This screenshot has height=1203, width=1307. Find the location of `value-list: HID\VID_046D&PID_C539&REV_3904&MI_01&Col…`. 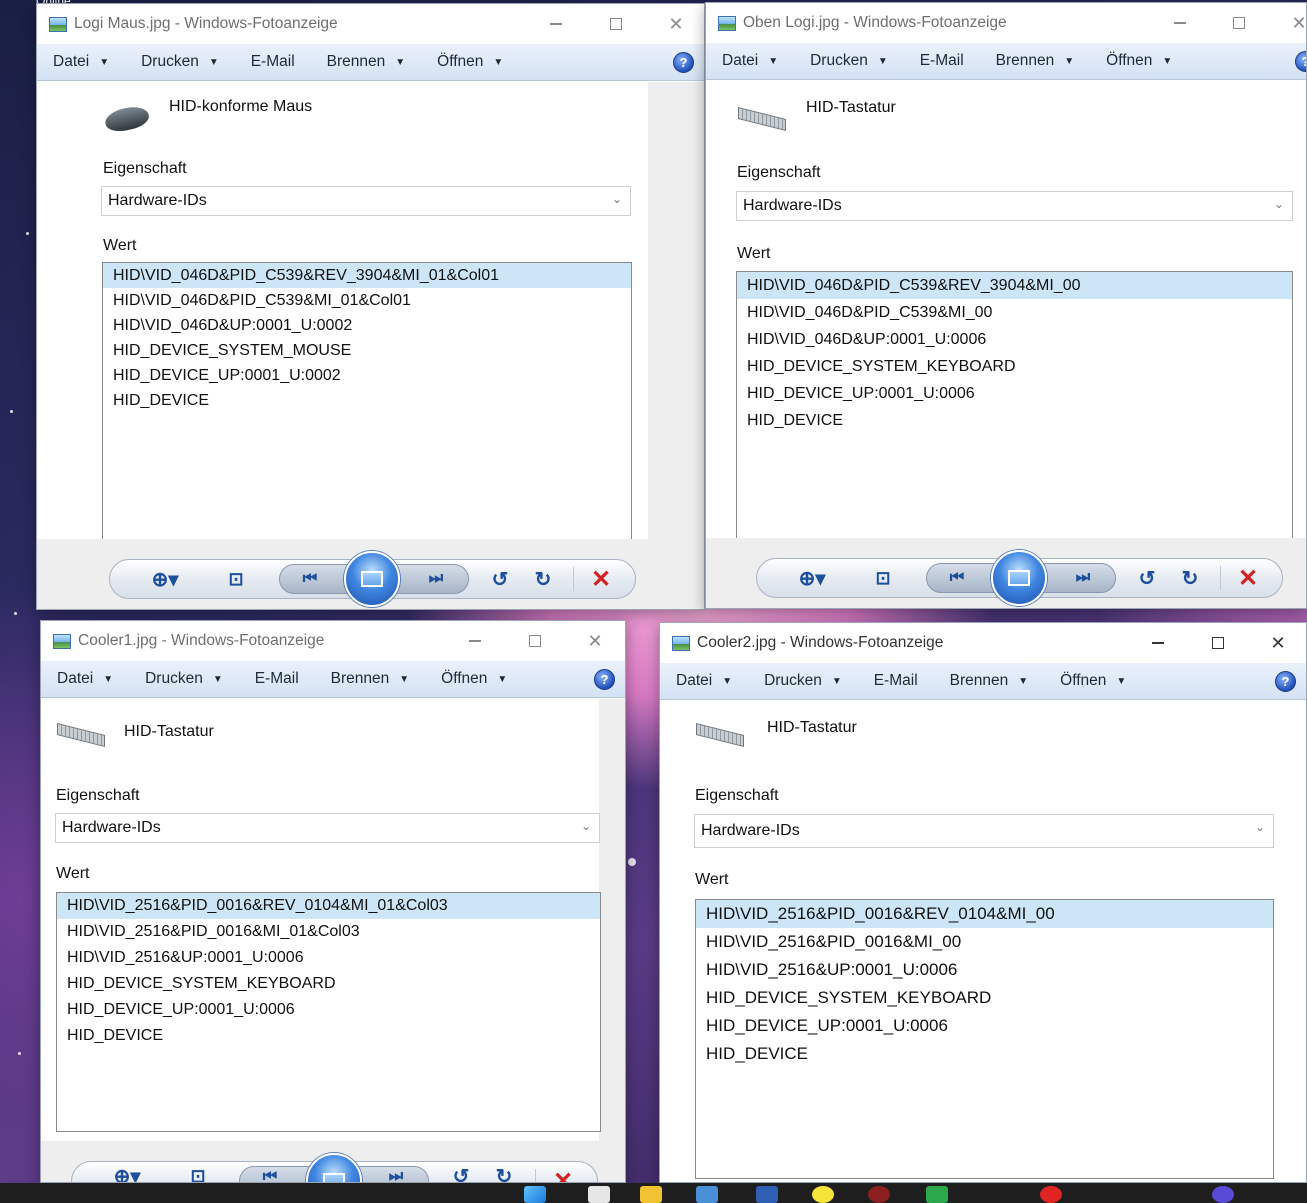

value-list: HID\VID_046D&PID_C539&REV_3904&MI_01&Col… is located at coordinates (367, 404).